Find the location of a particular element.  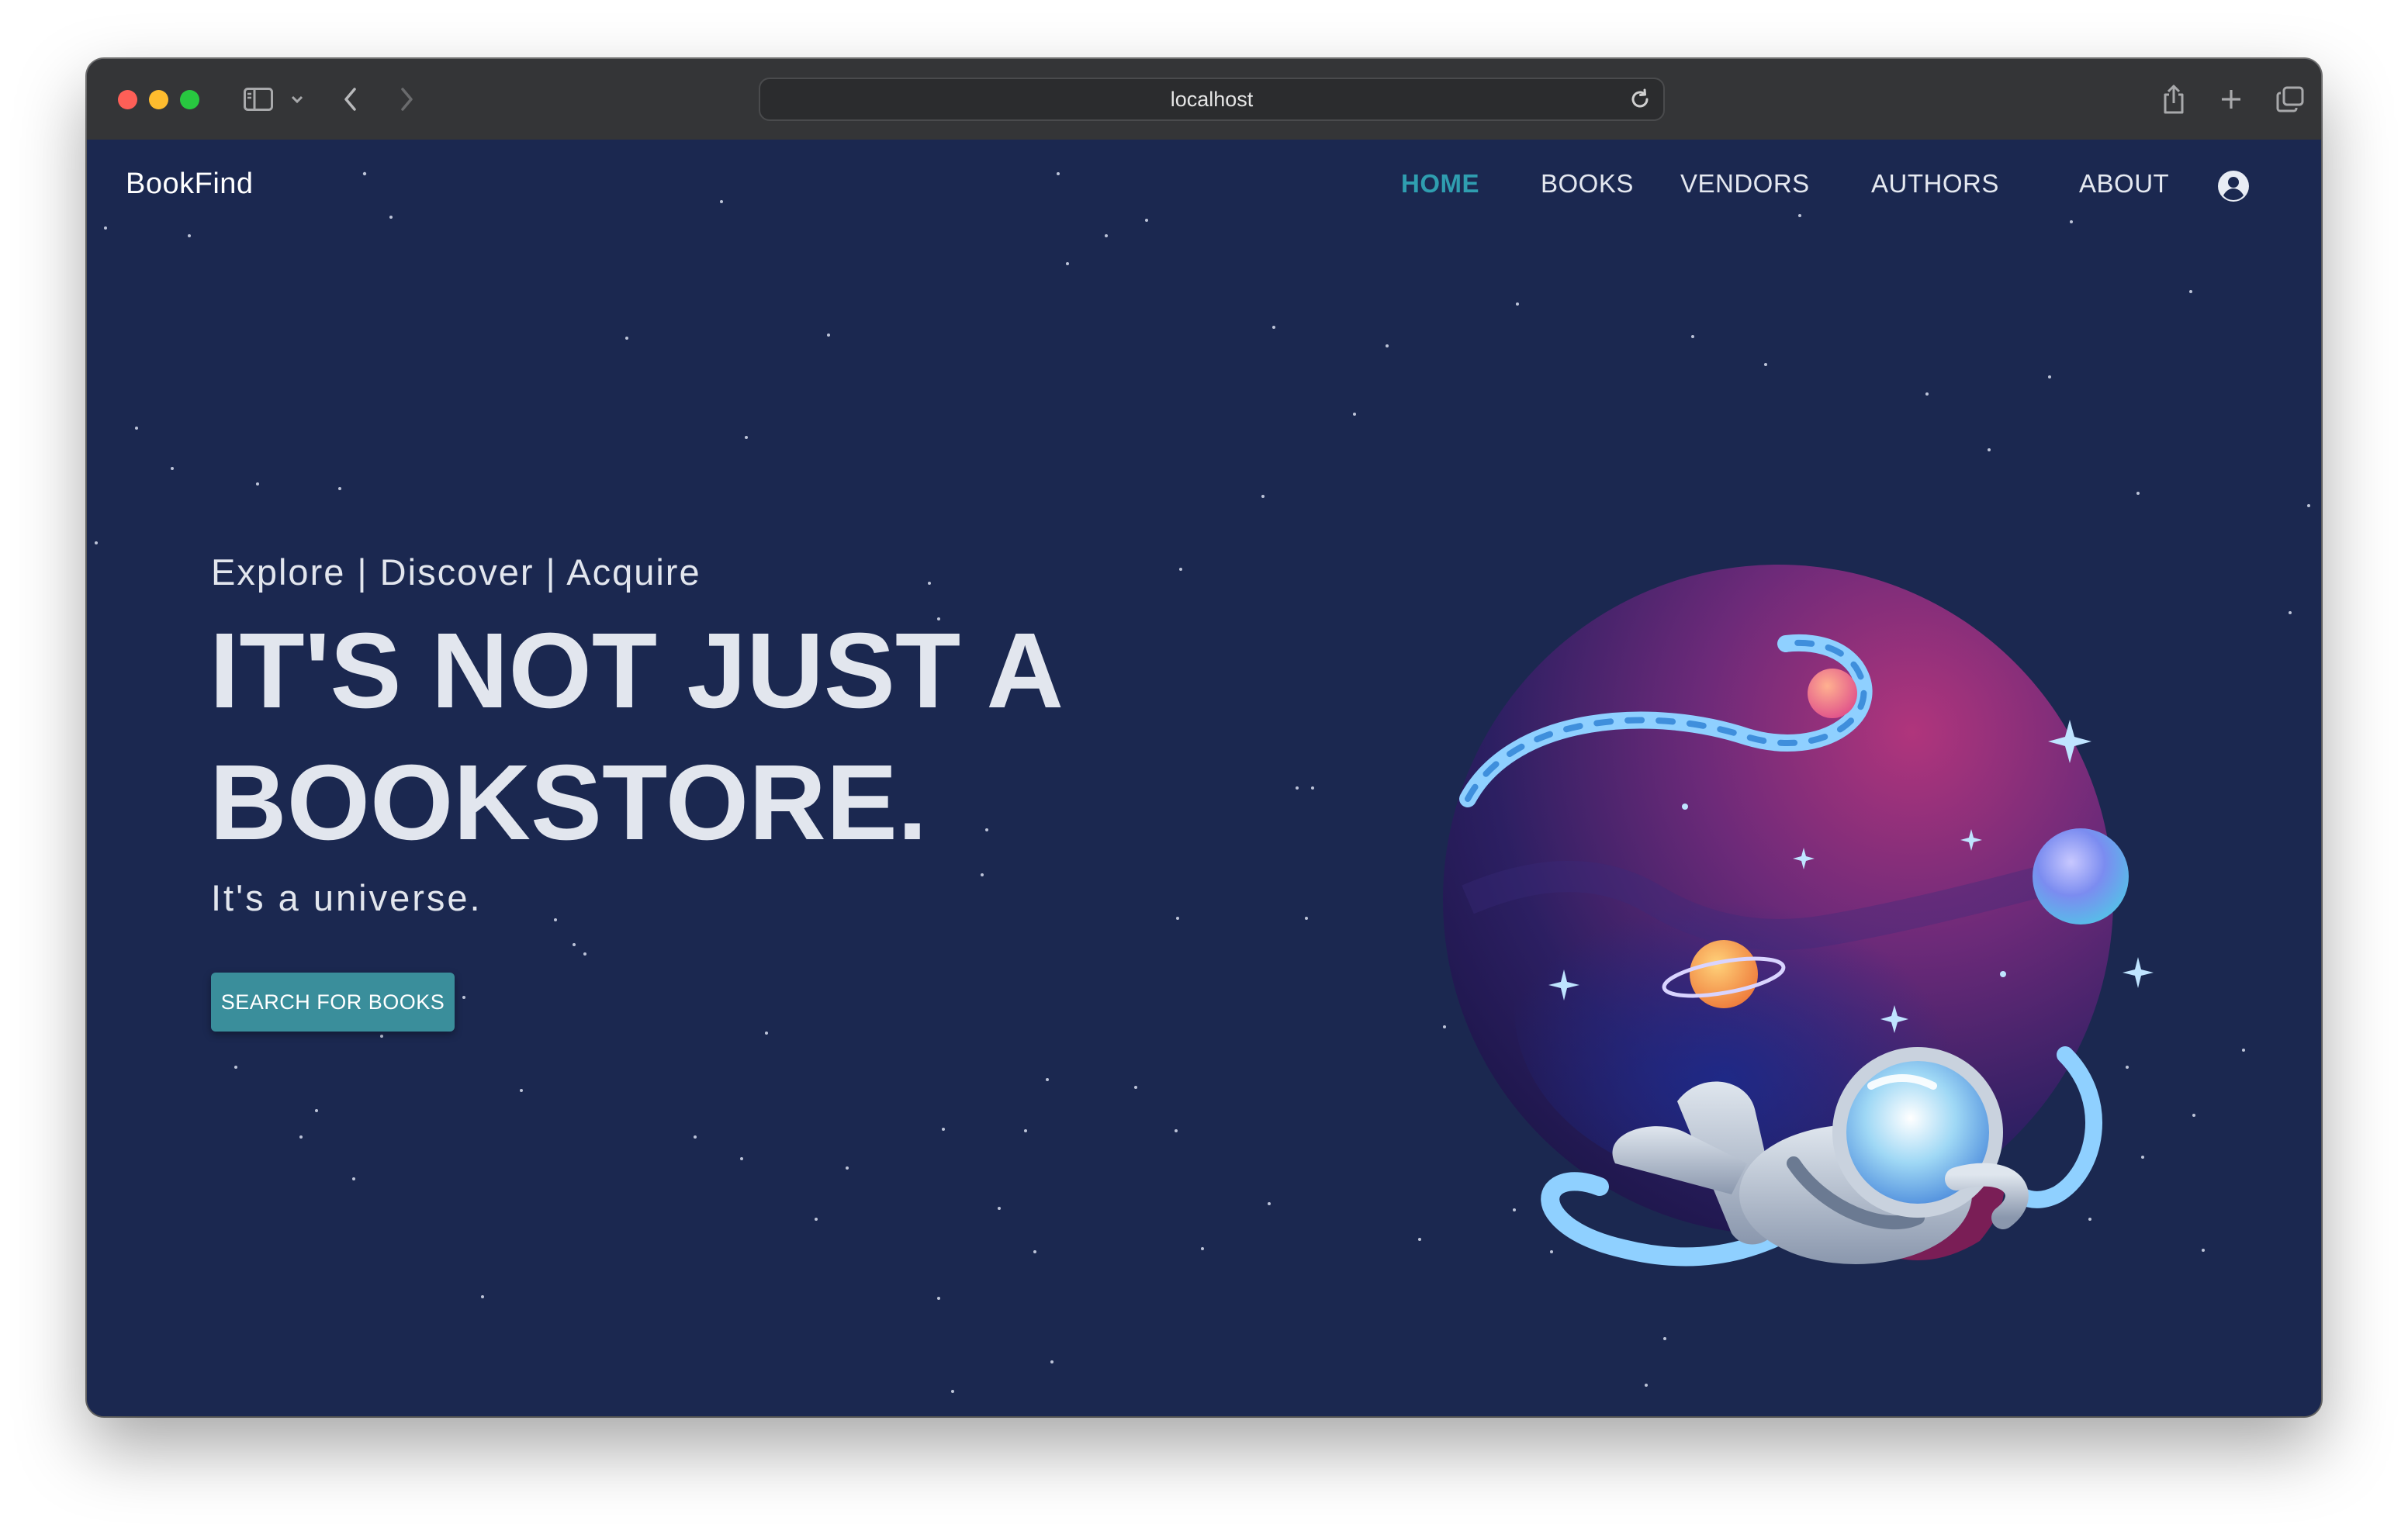

nav-link-home: HOME is located at coordinates (1440, 184).